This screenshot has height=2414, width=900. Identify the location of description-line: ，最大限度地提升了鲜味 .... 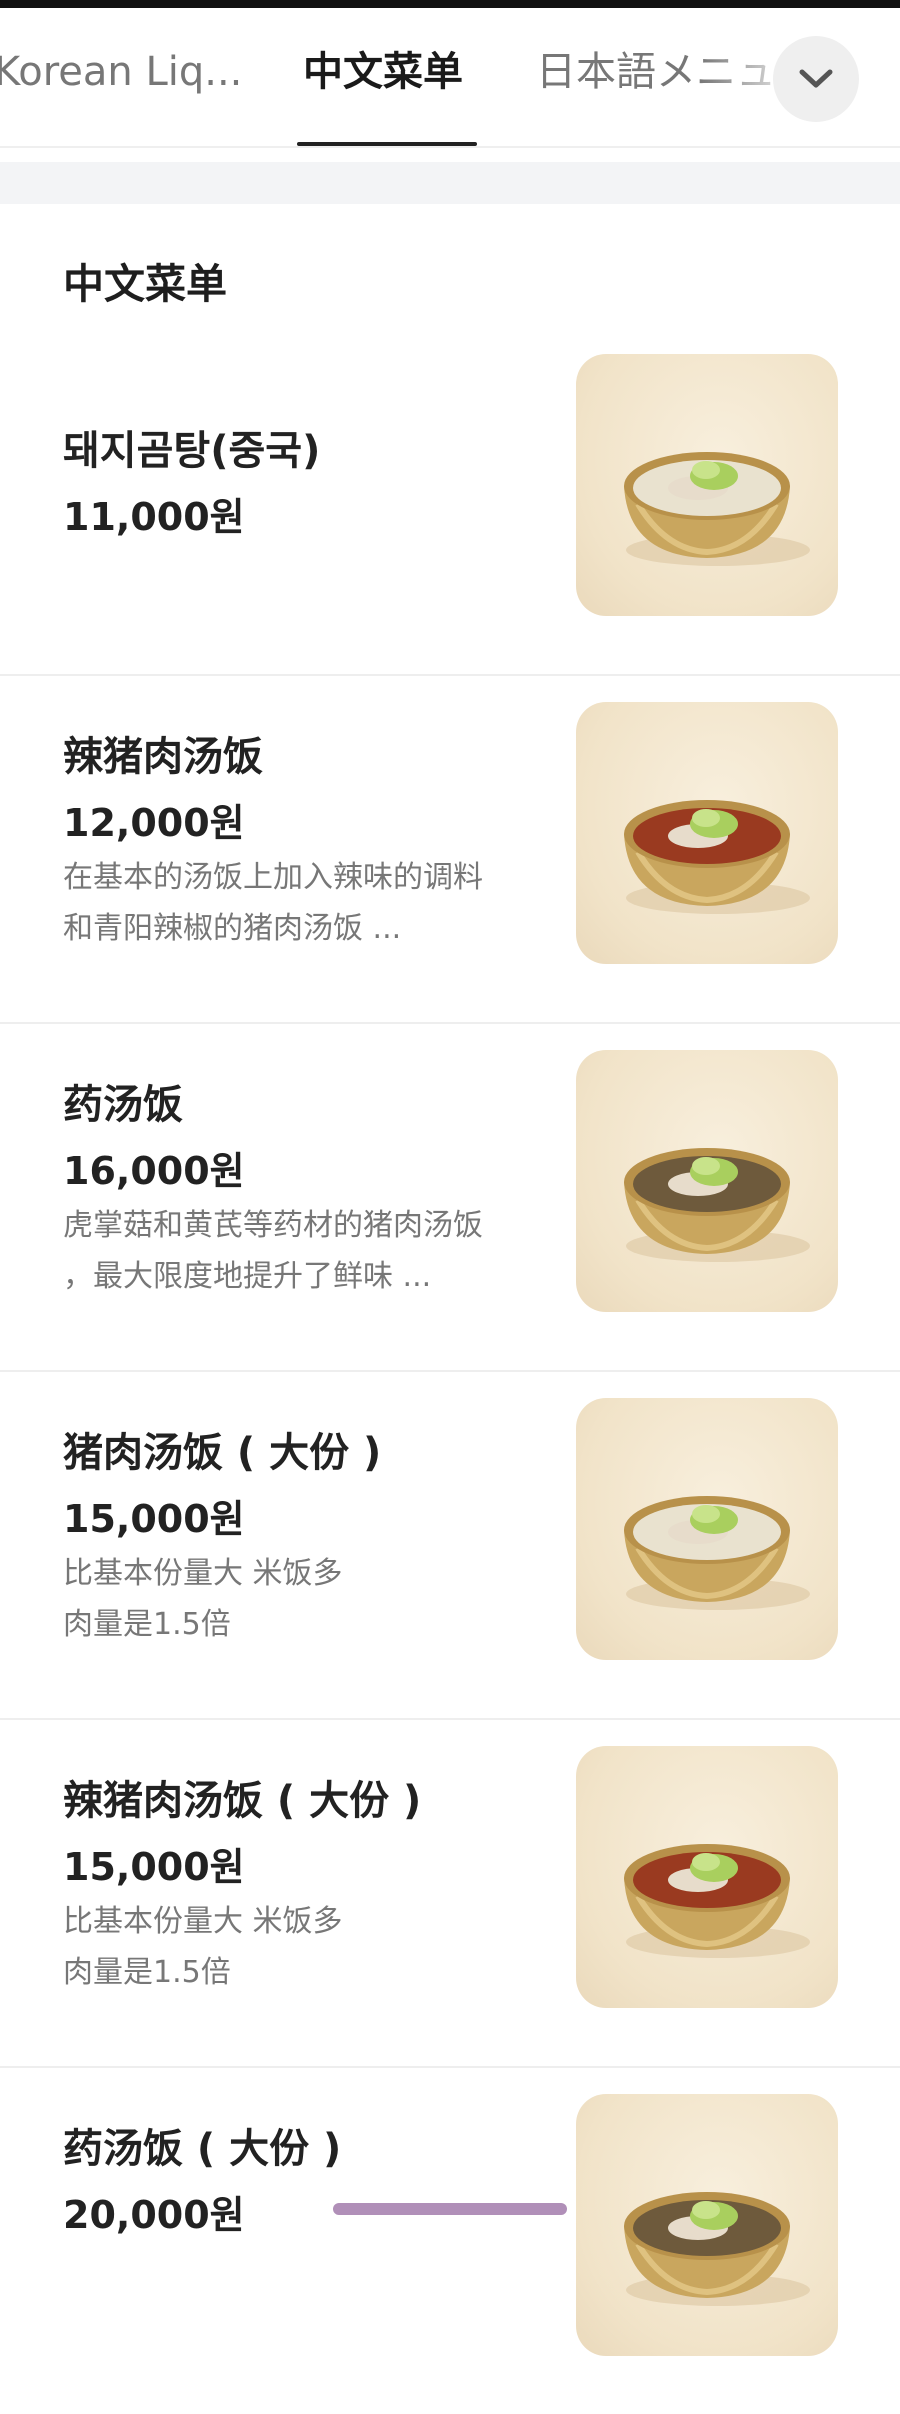
(247, 1276).